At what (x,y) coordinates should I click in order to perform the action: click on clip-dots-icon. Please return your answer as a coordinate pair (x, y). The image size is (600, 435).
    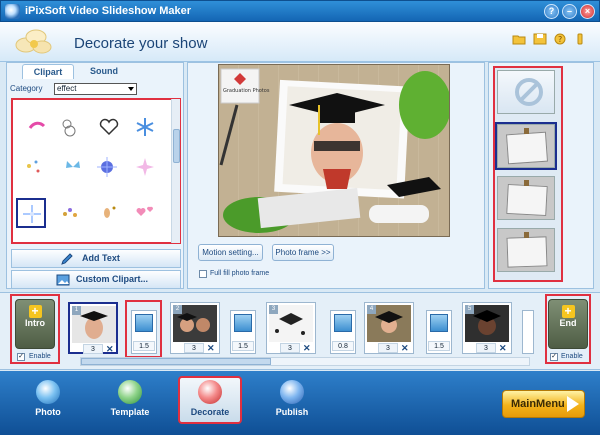
    Looking at the image, I should click on (35, 167).